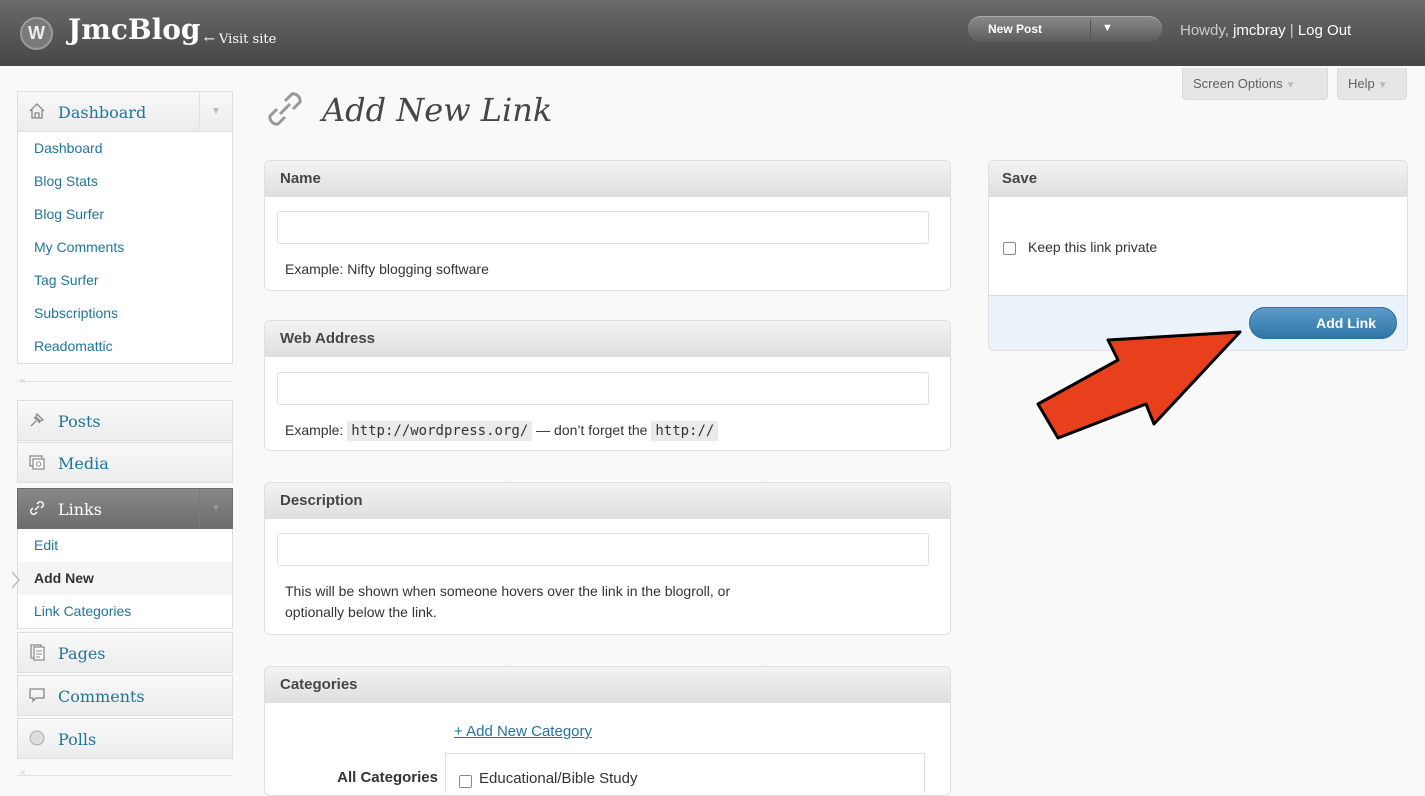  I want to click on submenu-link-categories: Link Categories, so click(125, 611).